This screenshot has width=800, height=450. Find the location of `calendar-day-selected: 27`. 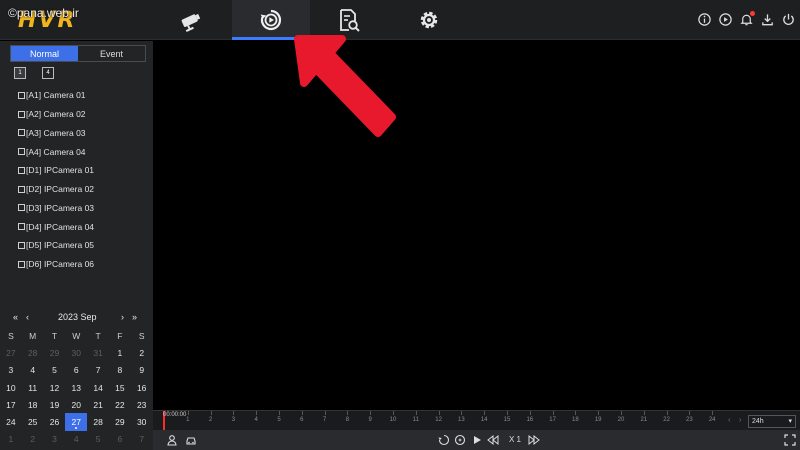

calendar-day-selected: 27 is located at coordinates (76, 422).